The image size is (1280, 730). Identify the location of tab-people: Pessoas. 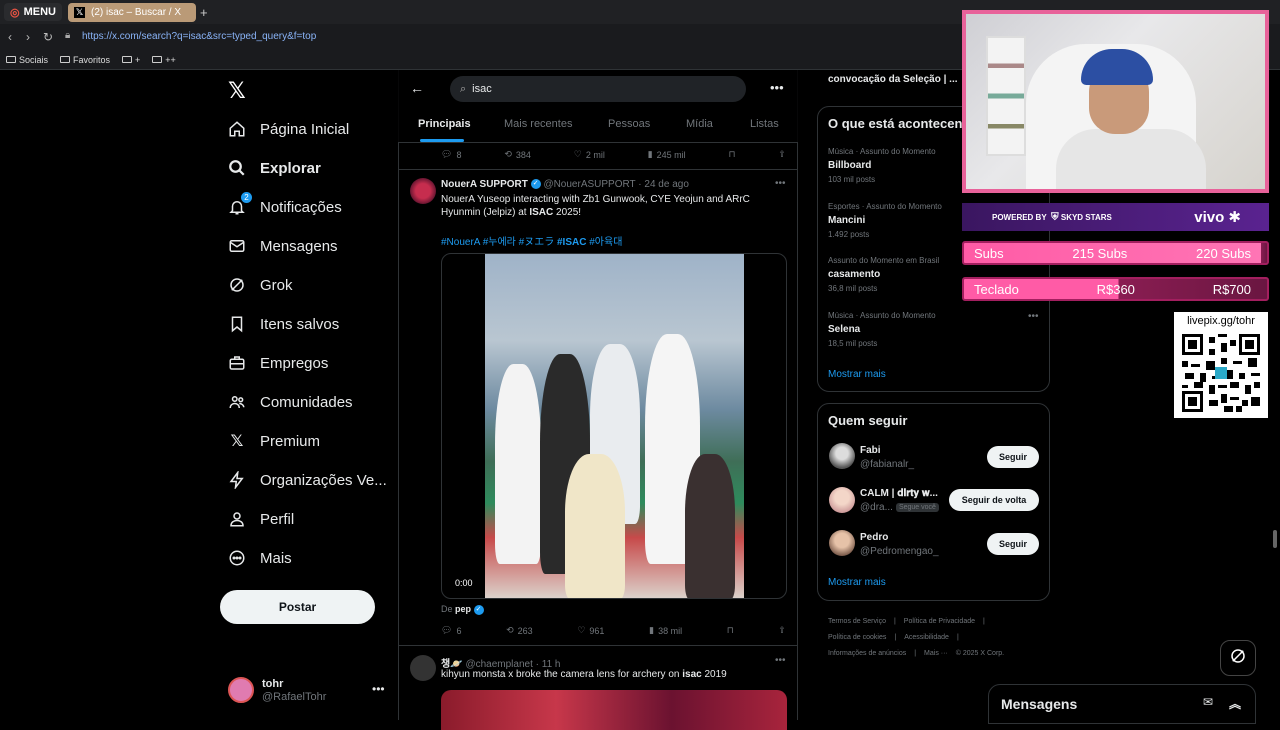
(629, 124).